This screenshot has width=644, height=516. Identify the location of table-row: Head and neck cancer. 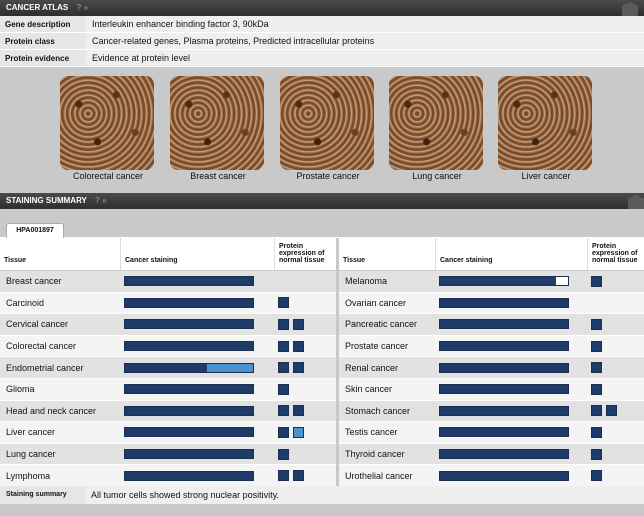
(168, 411).